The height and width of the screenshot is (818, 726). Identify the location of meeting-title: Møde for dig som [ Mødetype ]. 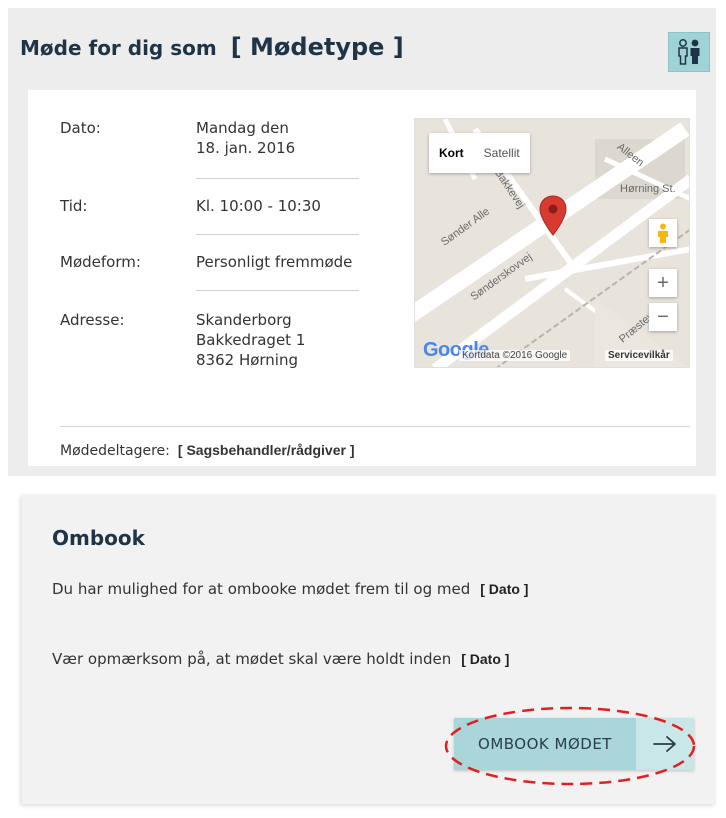
(212, 47).